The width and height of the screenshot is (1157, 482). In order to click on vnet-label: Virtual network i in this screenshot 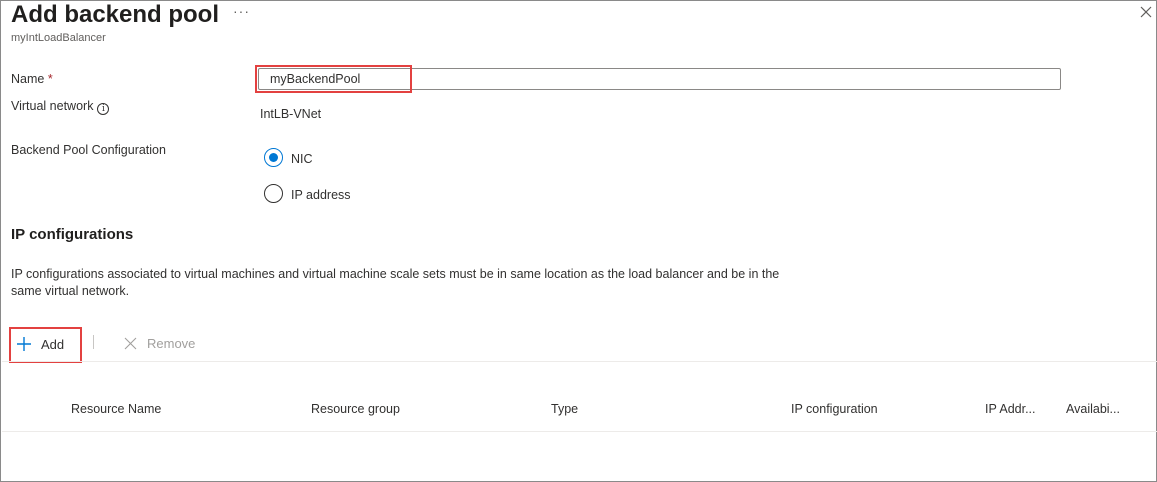, I will do `click(60, 107)`.